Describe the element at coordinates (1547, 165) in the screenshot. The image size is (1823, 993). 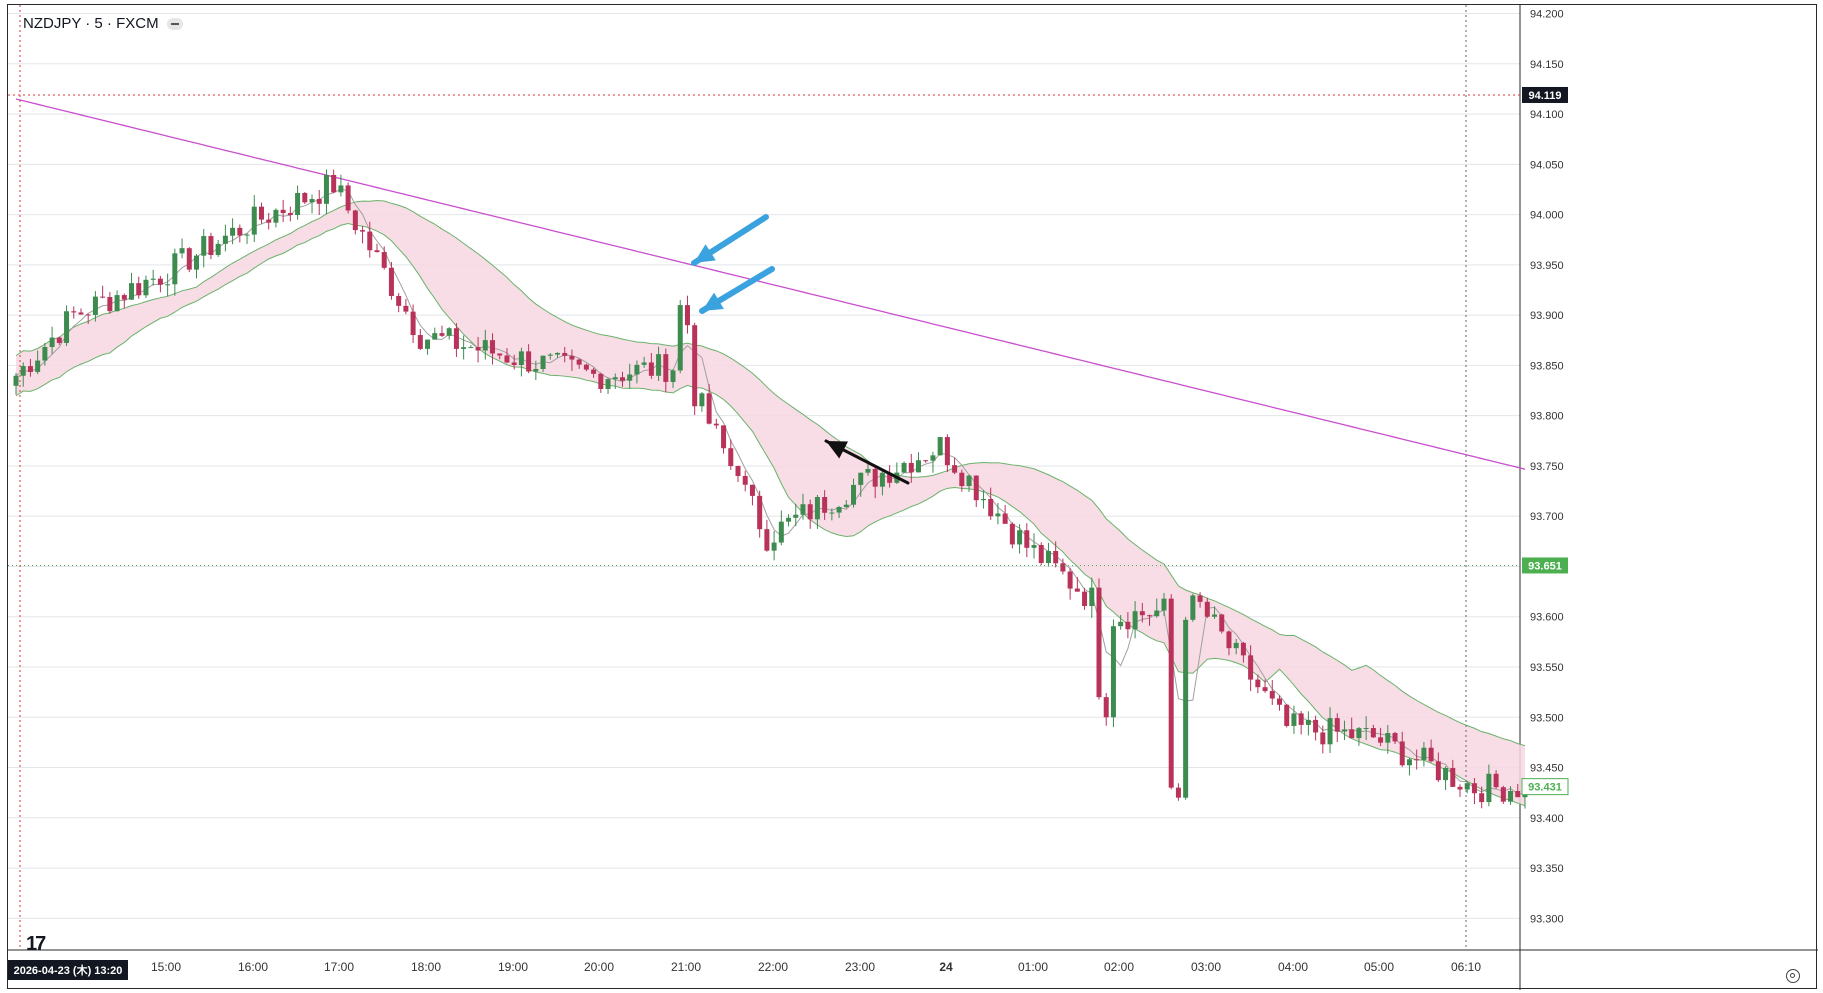
I see `y-tick-label: 94.050` at that location.